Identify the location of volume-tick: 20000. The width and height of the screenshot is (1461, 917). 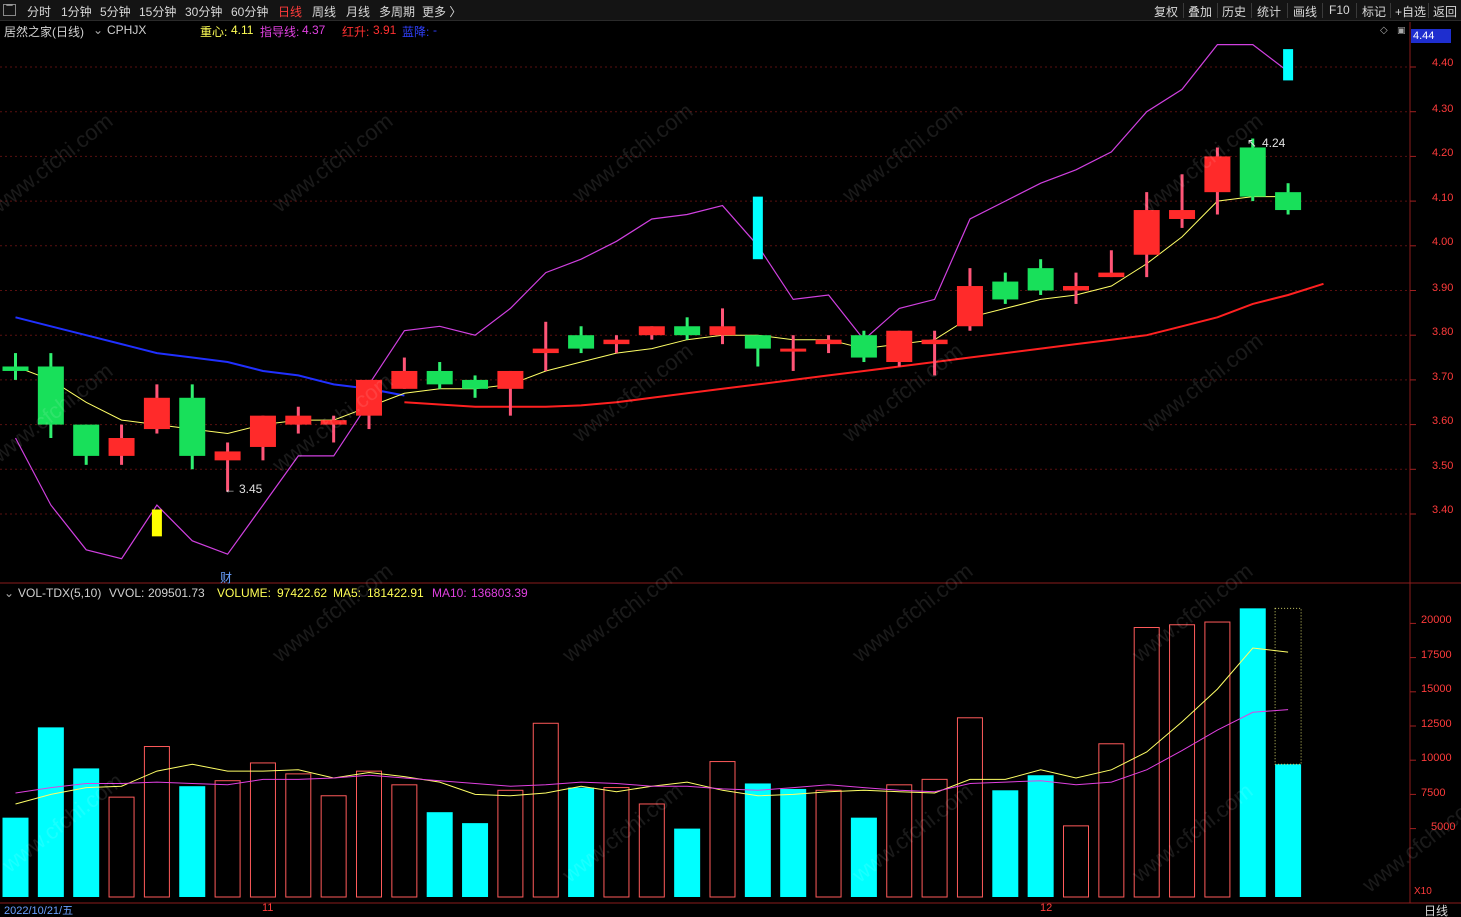
(1436, 620).